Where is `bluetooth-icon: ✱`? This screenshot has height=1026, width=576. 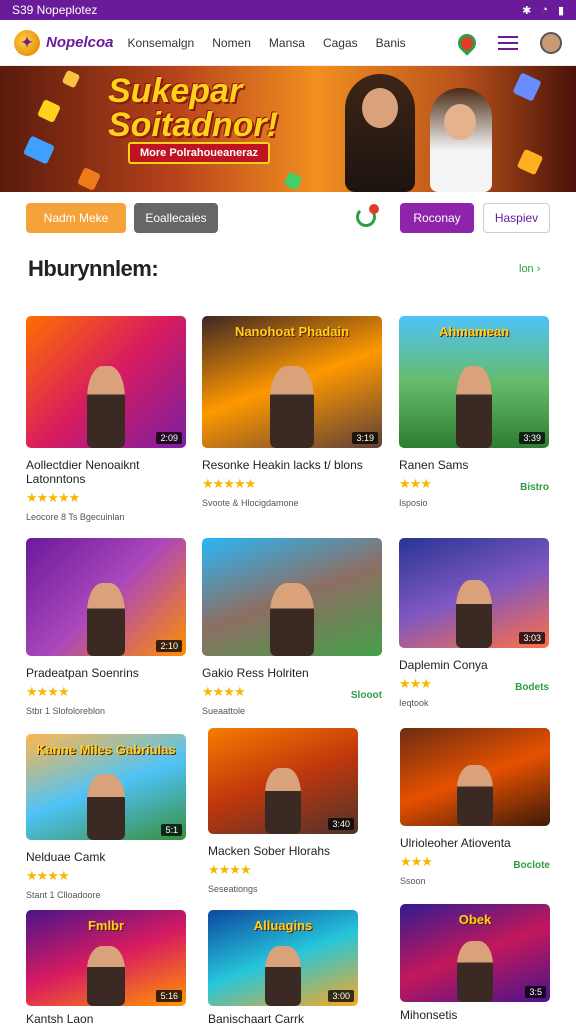
bluetooth-icon: ✱ is located at coordinates (527, 10).